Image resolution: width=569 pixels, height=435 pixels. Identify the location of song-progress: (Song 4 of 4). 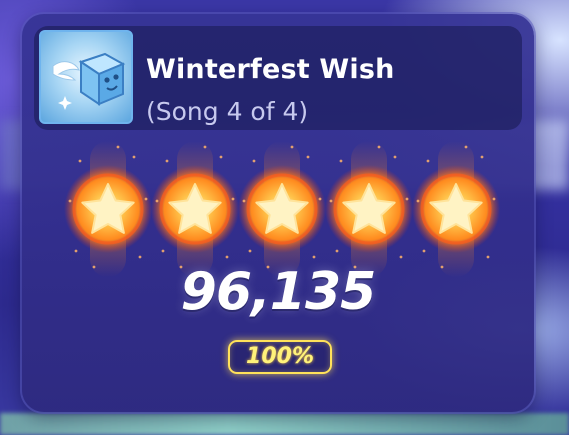
(227, 111).